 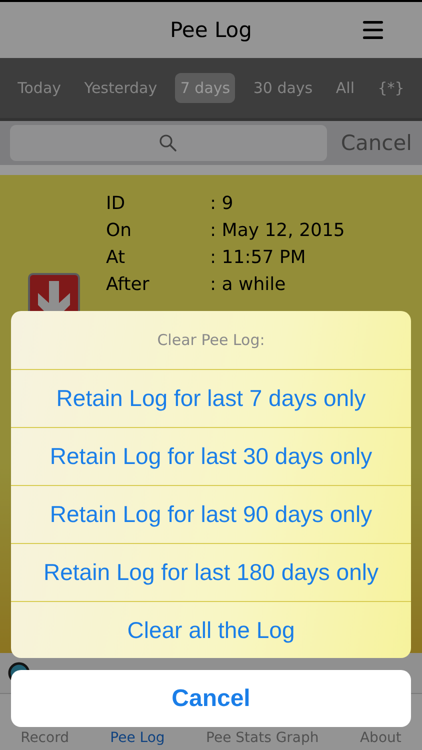 I want to click on field-label: ID, so click(x=116, y=204).